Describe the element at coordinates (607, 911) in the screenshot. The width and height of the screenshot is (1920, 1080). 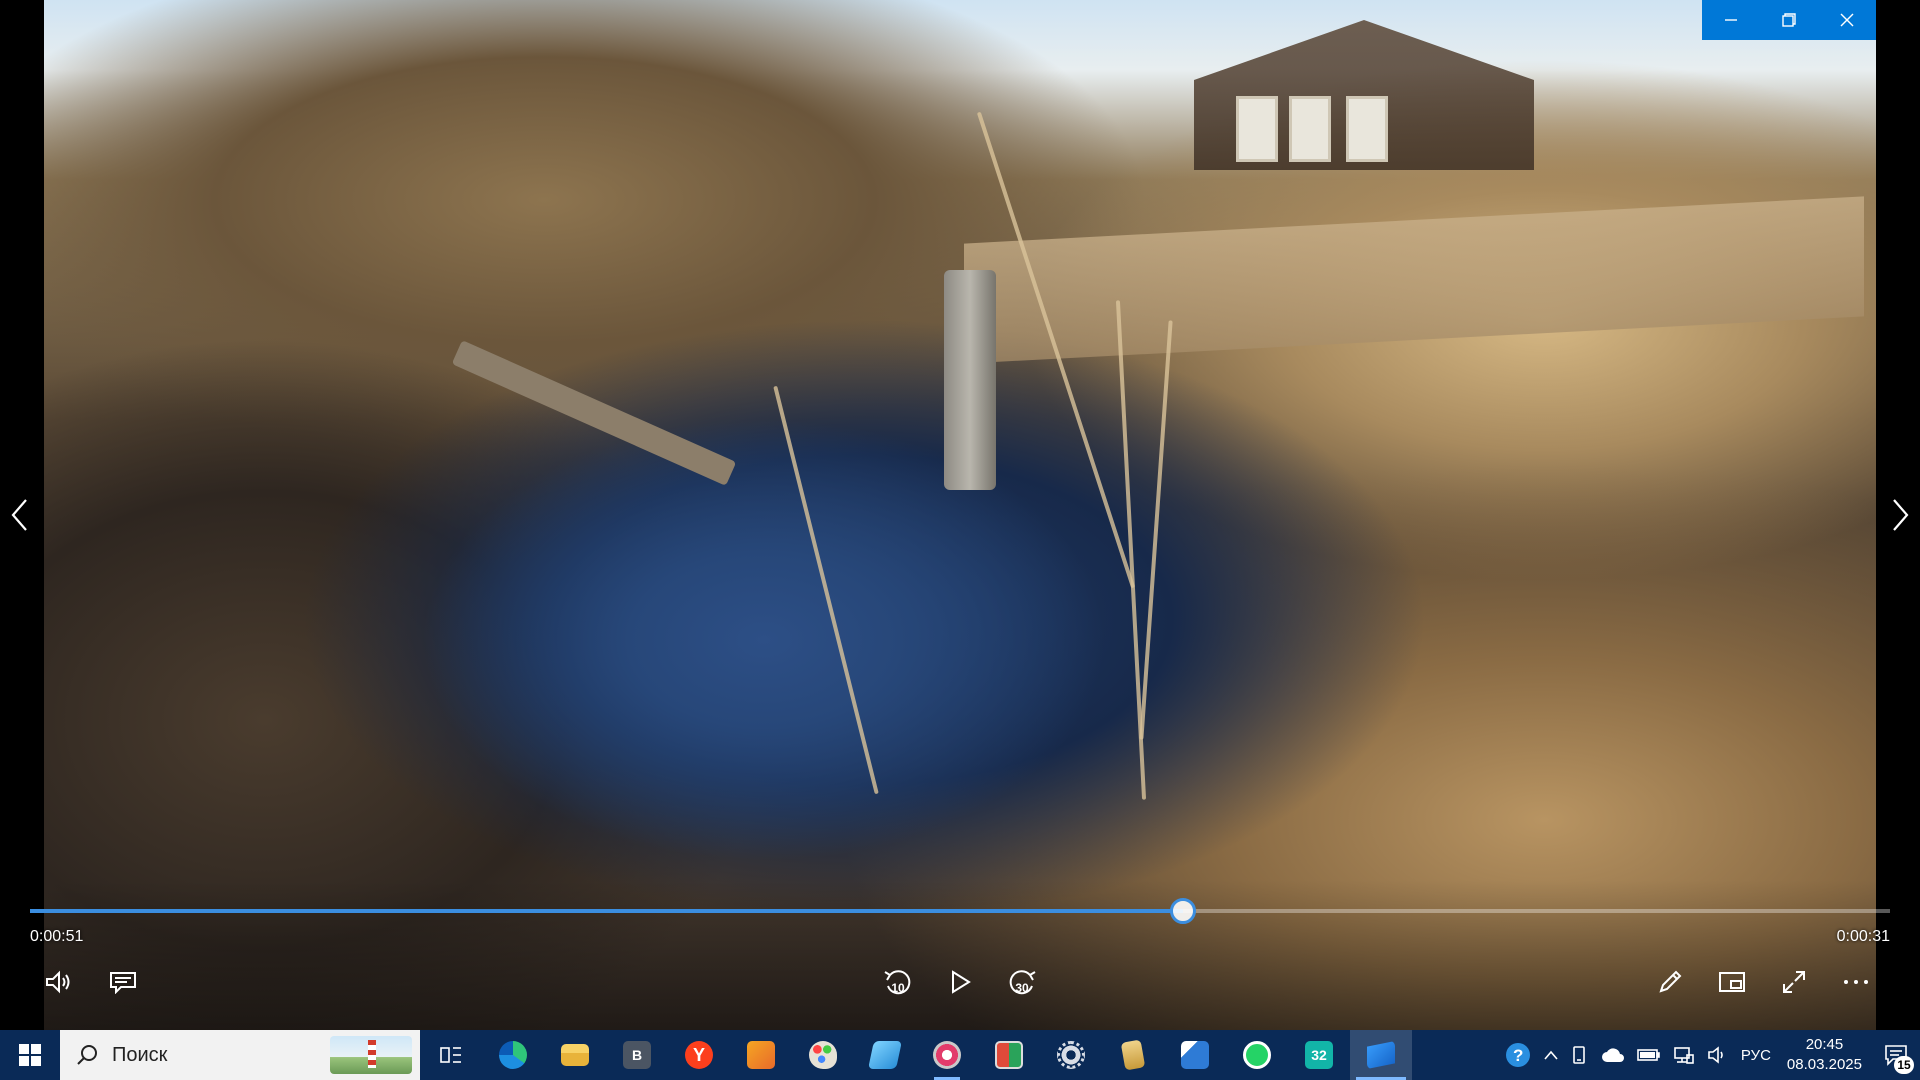
I see `seek-bar-progress` at that location.